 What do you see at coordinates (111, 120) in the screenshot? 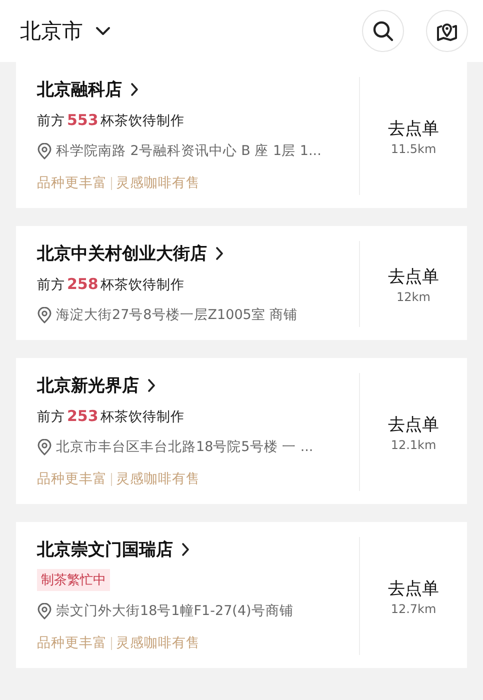
I see `queue-status: 前方 553 杯茶饮待制作` at bounding box center [111, 120].